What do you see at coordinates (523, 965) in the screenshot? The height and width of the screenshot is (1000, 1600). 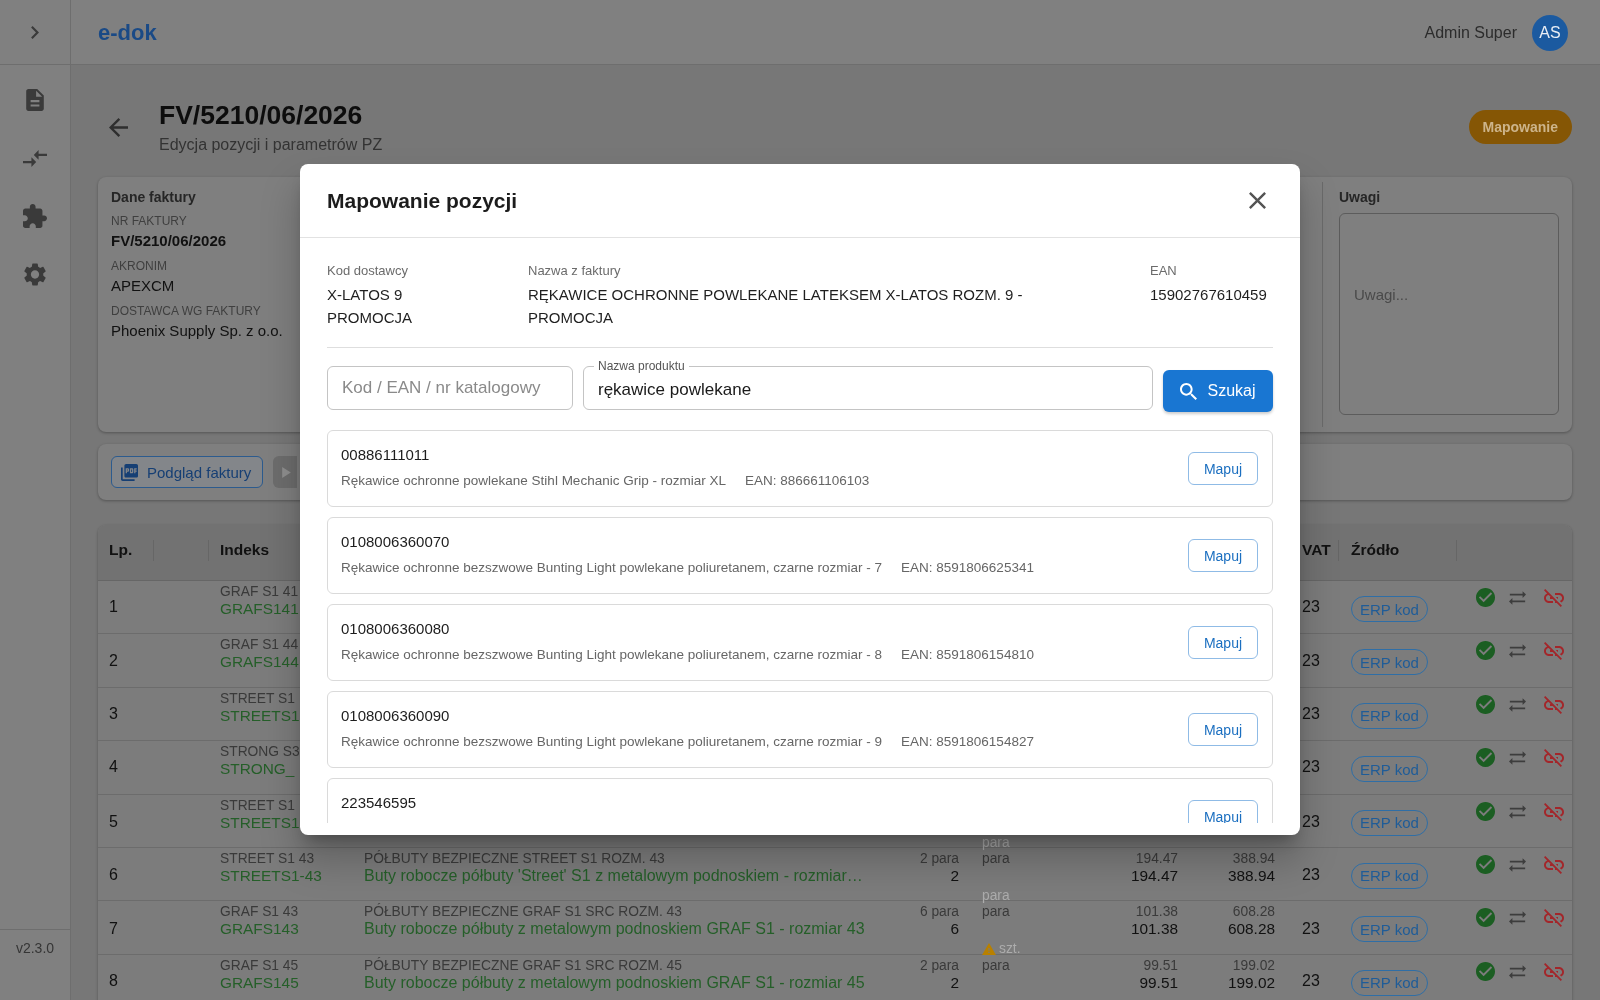 I see `invoice-item-name: PÓŁBUTY BEZPIECZNE GRAF S1 SRC ROZM. 45` at bounding box center [523, 965].